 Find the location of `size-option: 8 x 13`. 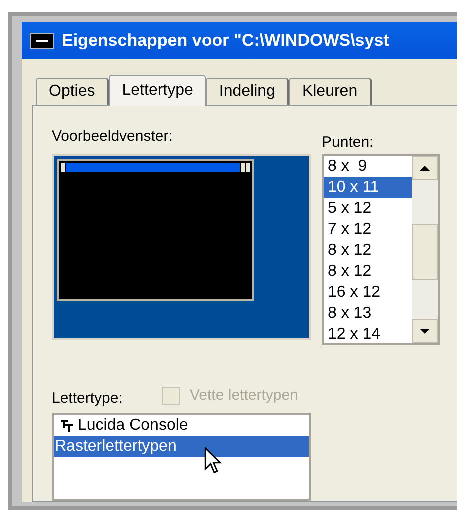

size-option: 8 x 13 is located at coordinates (368, 313).